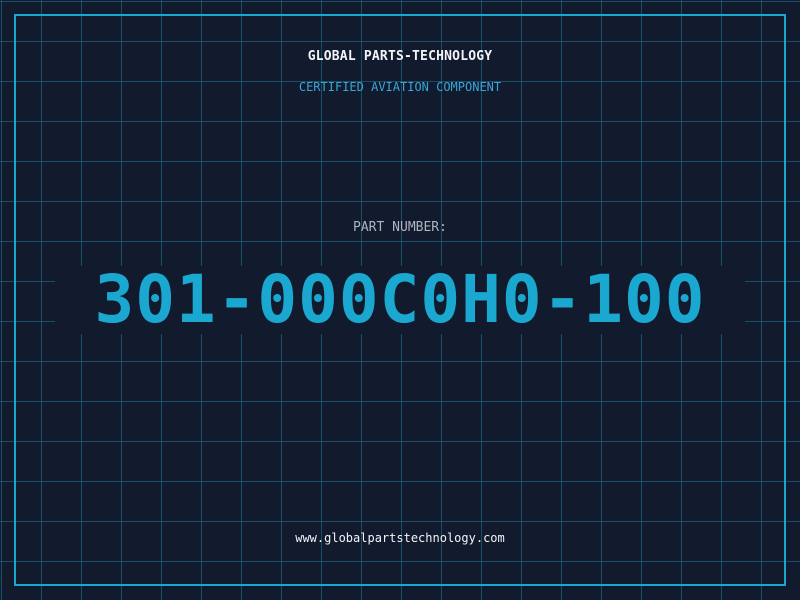 Image resolution: width=800 pixels, height=600 pixels. Describe the element at coordinates (400, 56) in the screenshot. I see `company-name: GLOBAL PARTS-TECHNOLOGY` at that location.